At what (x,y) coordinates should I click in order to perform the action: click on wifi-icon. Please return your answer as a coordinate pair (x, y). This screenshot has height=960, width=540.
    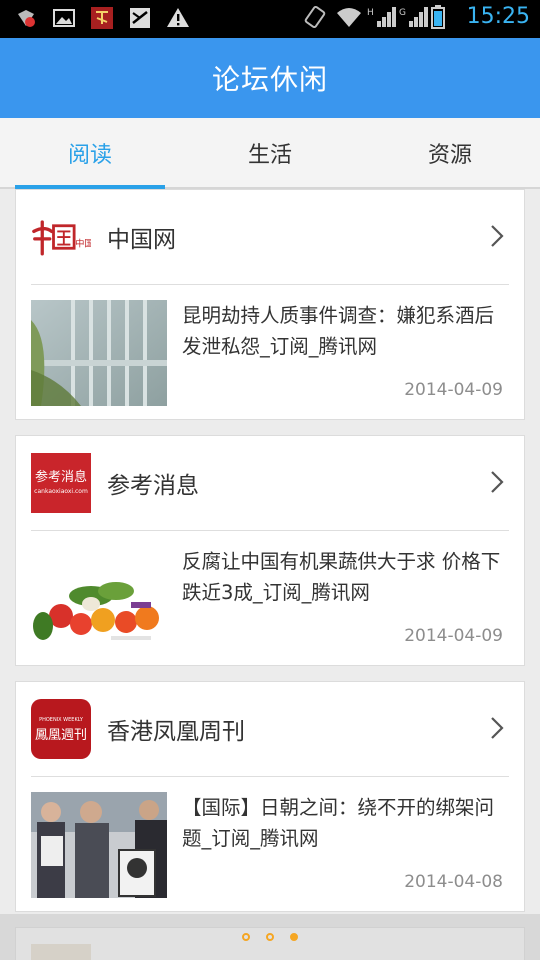
    Looking at the image, I should click on (348, 17).